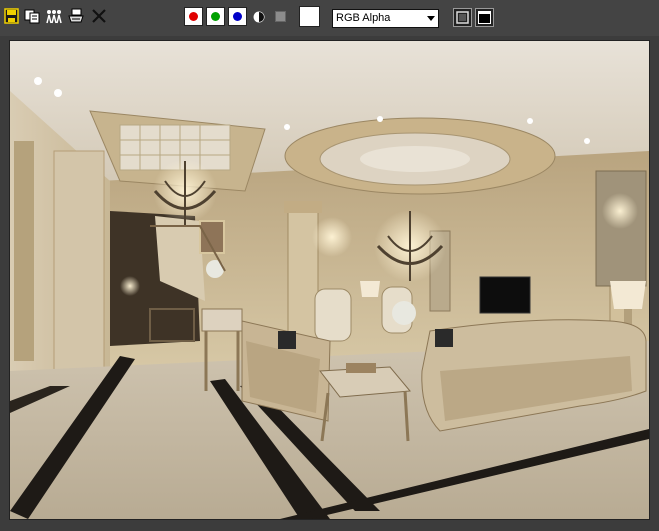  What do you see at coordinates (76, 16) in the screenshot?
I see `print-icon` at bounding box center [76, 16].